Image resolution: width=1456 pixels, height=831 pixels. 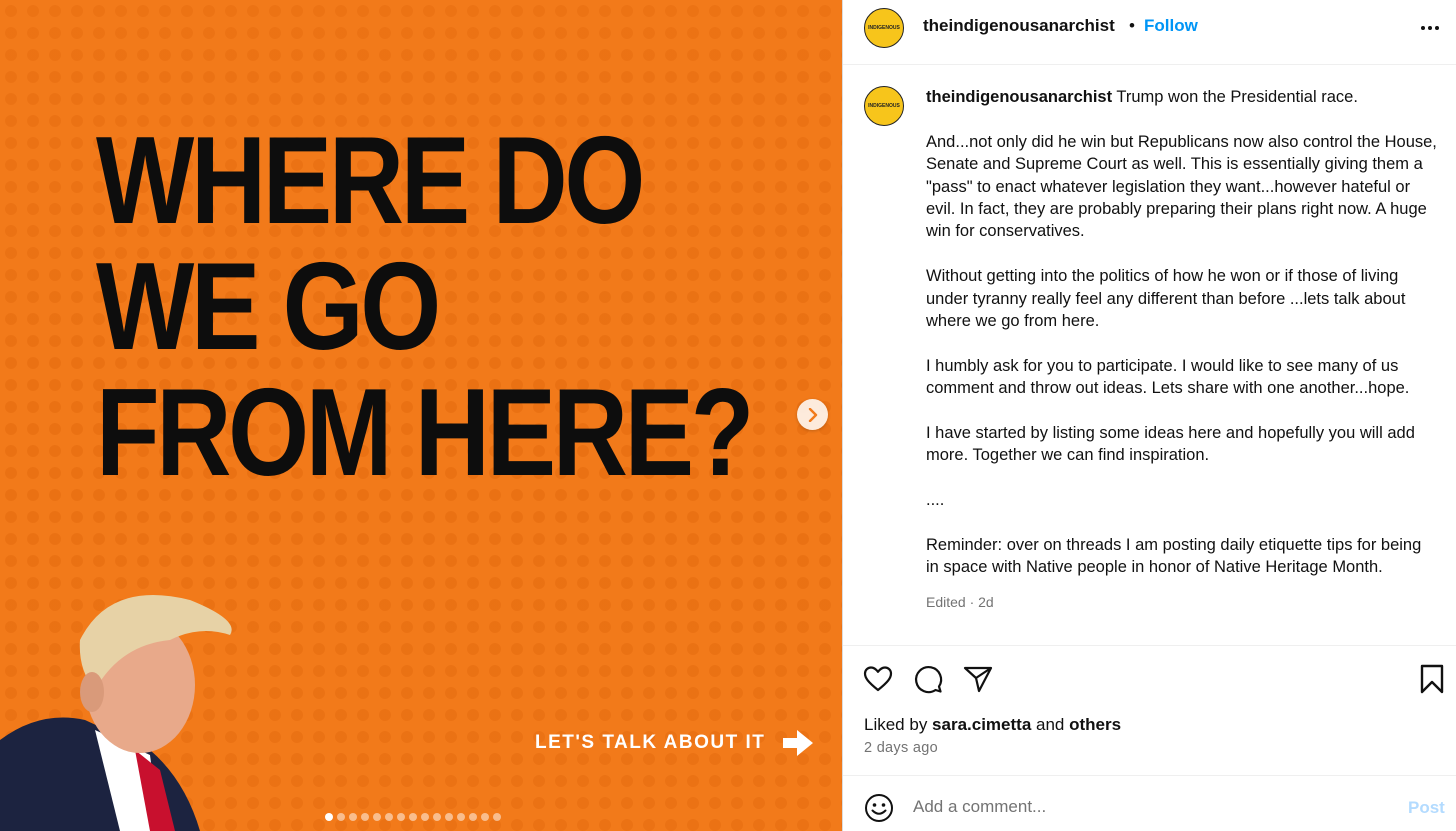 I want to click on caption-username: theindigenousanarchist, so click(x=1019, y=97).